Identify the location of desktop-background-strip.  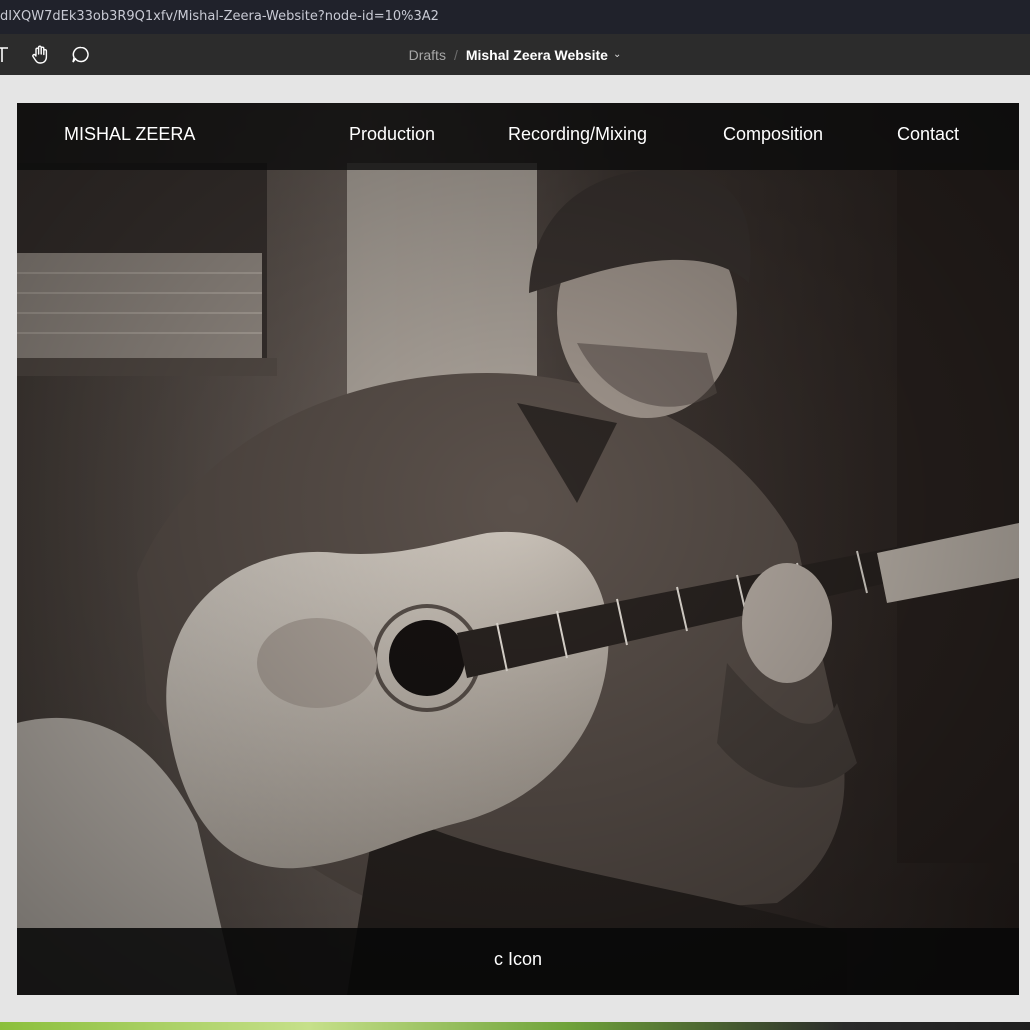
(515, 1026).